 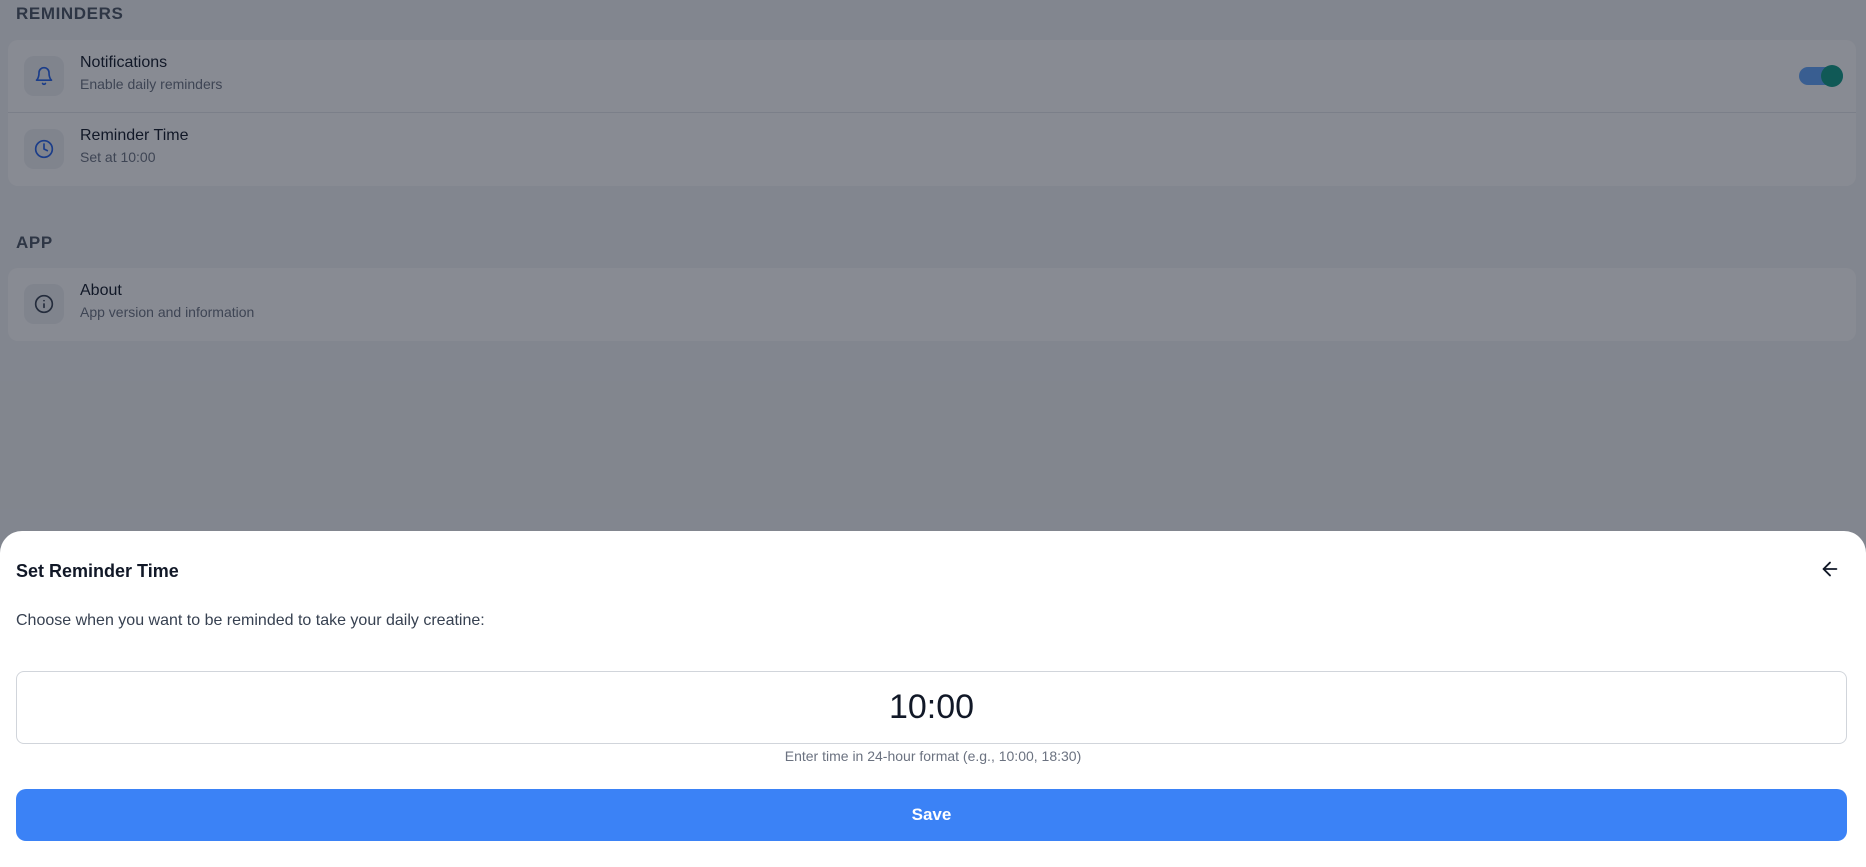 What do you see at coordinates (97, 571) in the screenshot?
I see `sheet-title: Set Reminder Time` at bounding box center [97, 571].